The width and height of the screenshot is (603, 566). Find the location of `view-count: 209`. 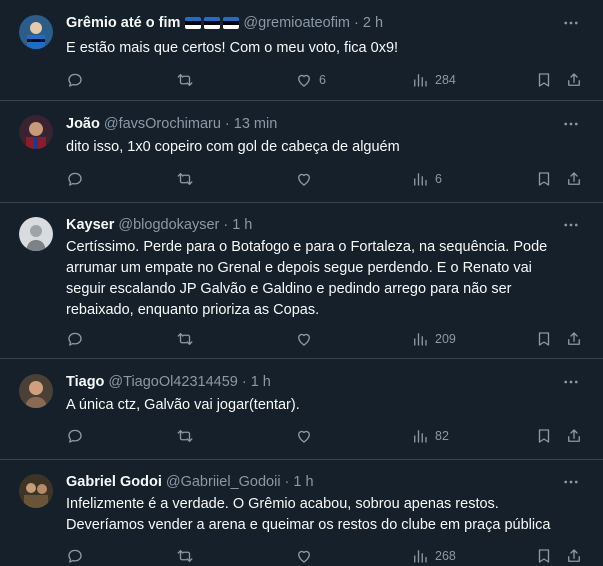

view-count: 209 is located at coordinates (445, 339).